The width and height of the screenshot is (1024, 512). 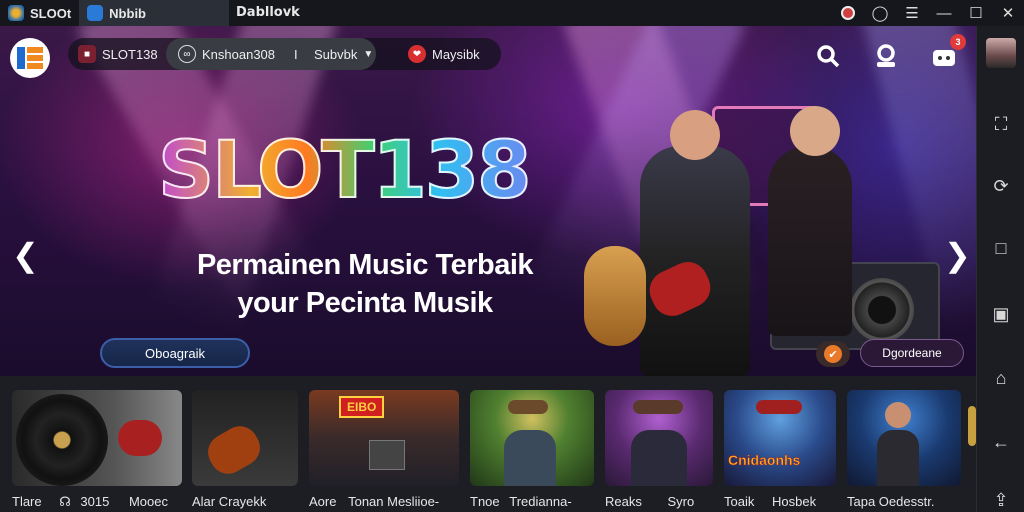 What do you see at coordinates (972, 426) in the screenshot?
I see `scroll-handle` at bounding box center [972, 426].